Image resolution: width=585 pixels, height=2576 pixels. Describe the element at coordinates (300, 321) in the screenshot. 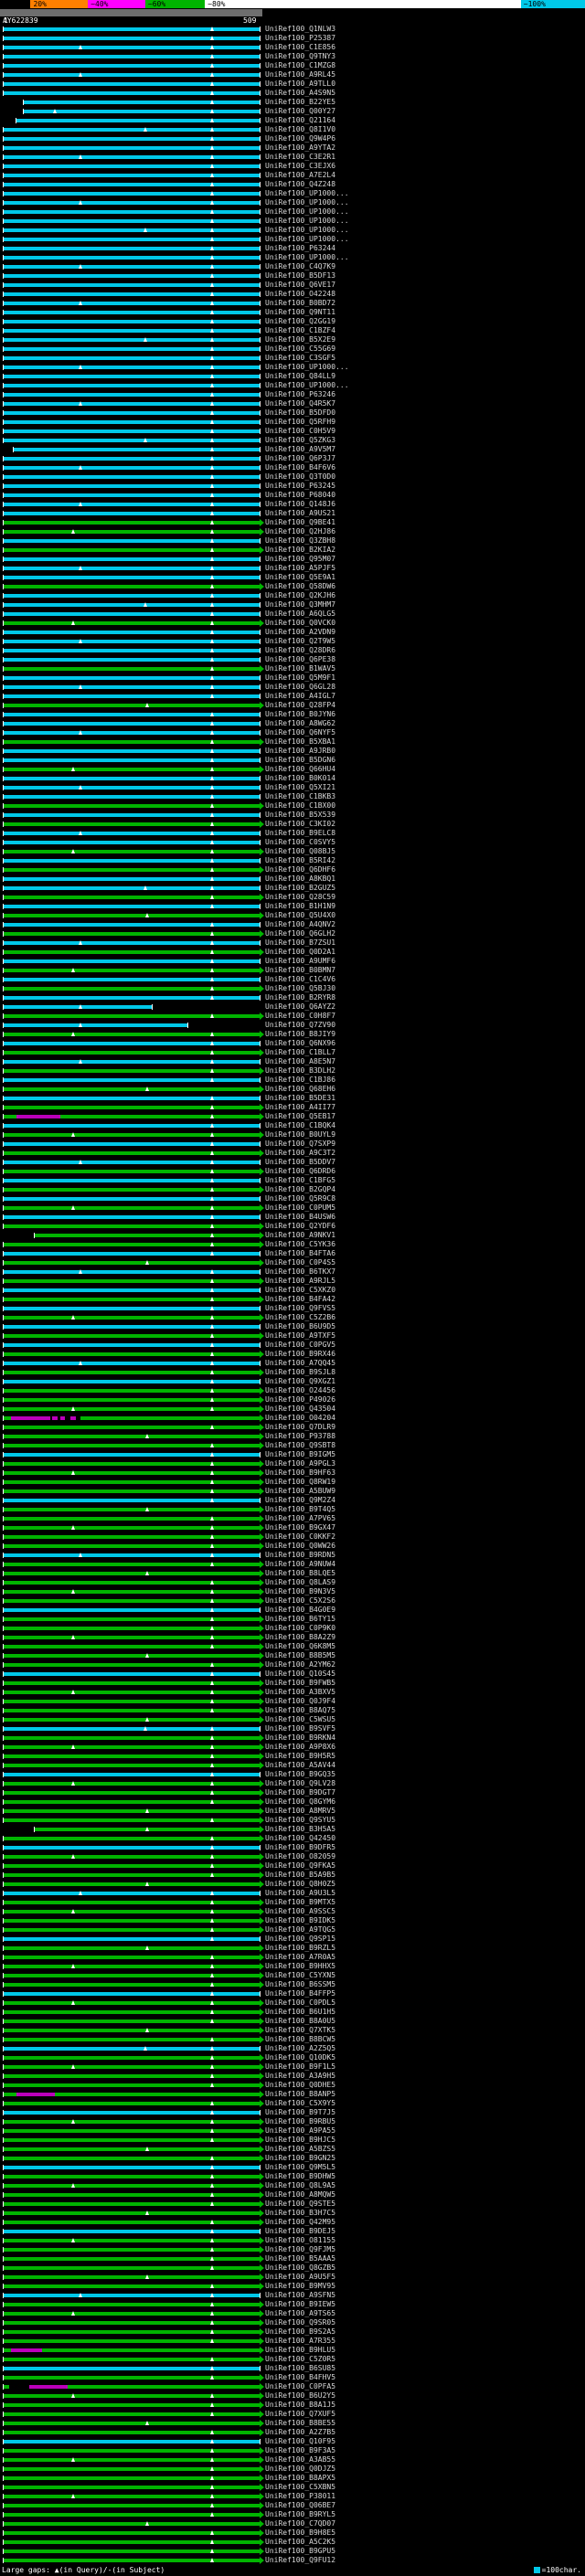

I see `hit-label: UniRef100_Q2GG19` at that location.